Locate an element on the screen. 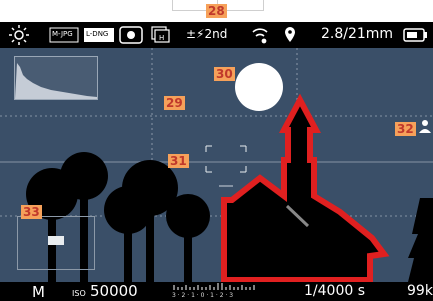 Image resolution: width=433 pixels, height=301 pixels. top-status-bar: H M-JPG L-DNG ±⚡2nd 2.8/21mm is located at coordinates (216, 35).